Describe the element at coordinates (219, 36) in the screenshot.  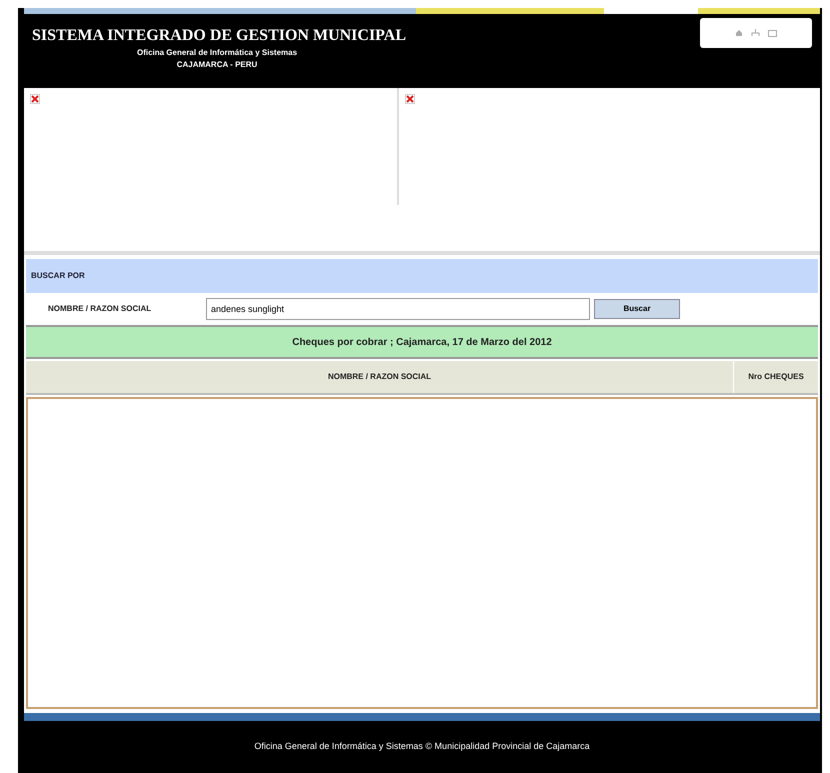
I see `system-title: SISTEMA INTEGRADO DE GESTION MUNICIPAL` at that location.